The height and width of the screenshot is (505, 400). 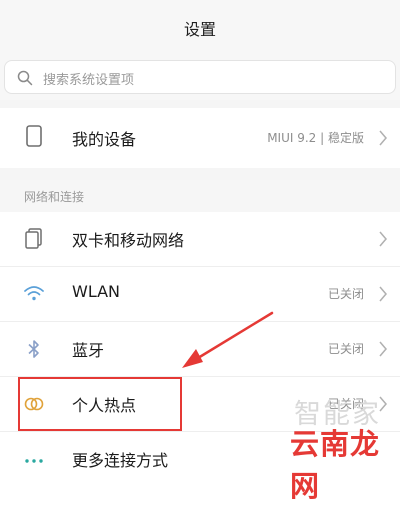 I want to click on phone-icon, so click(x=34, y=136).